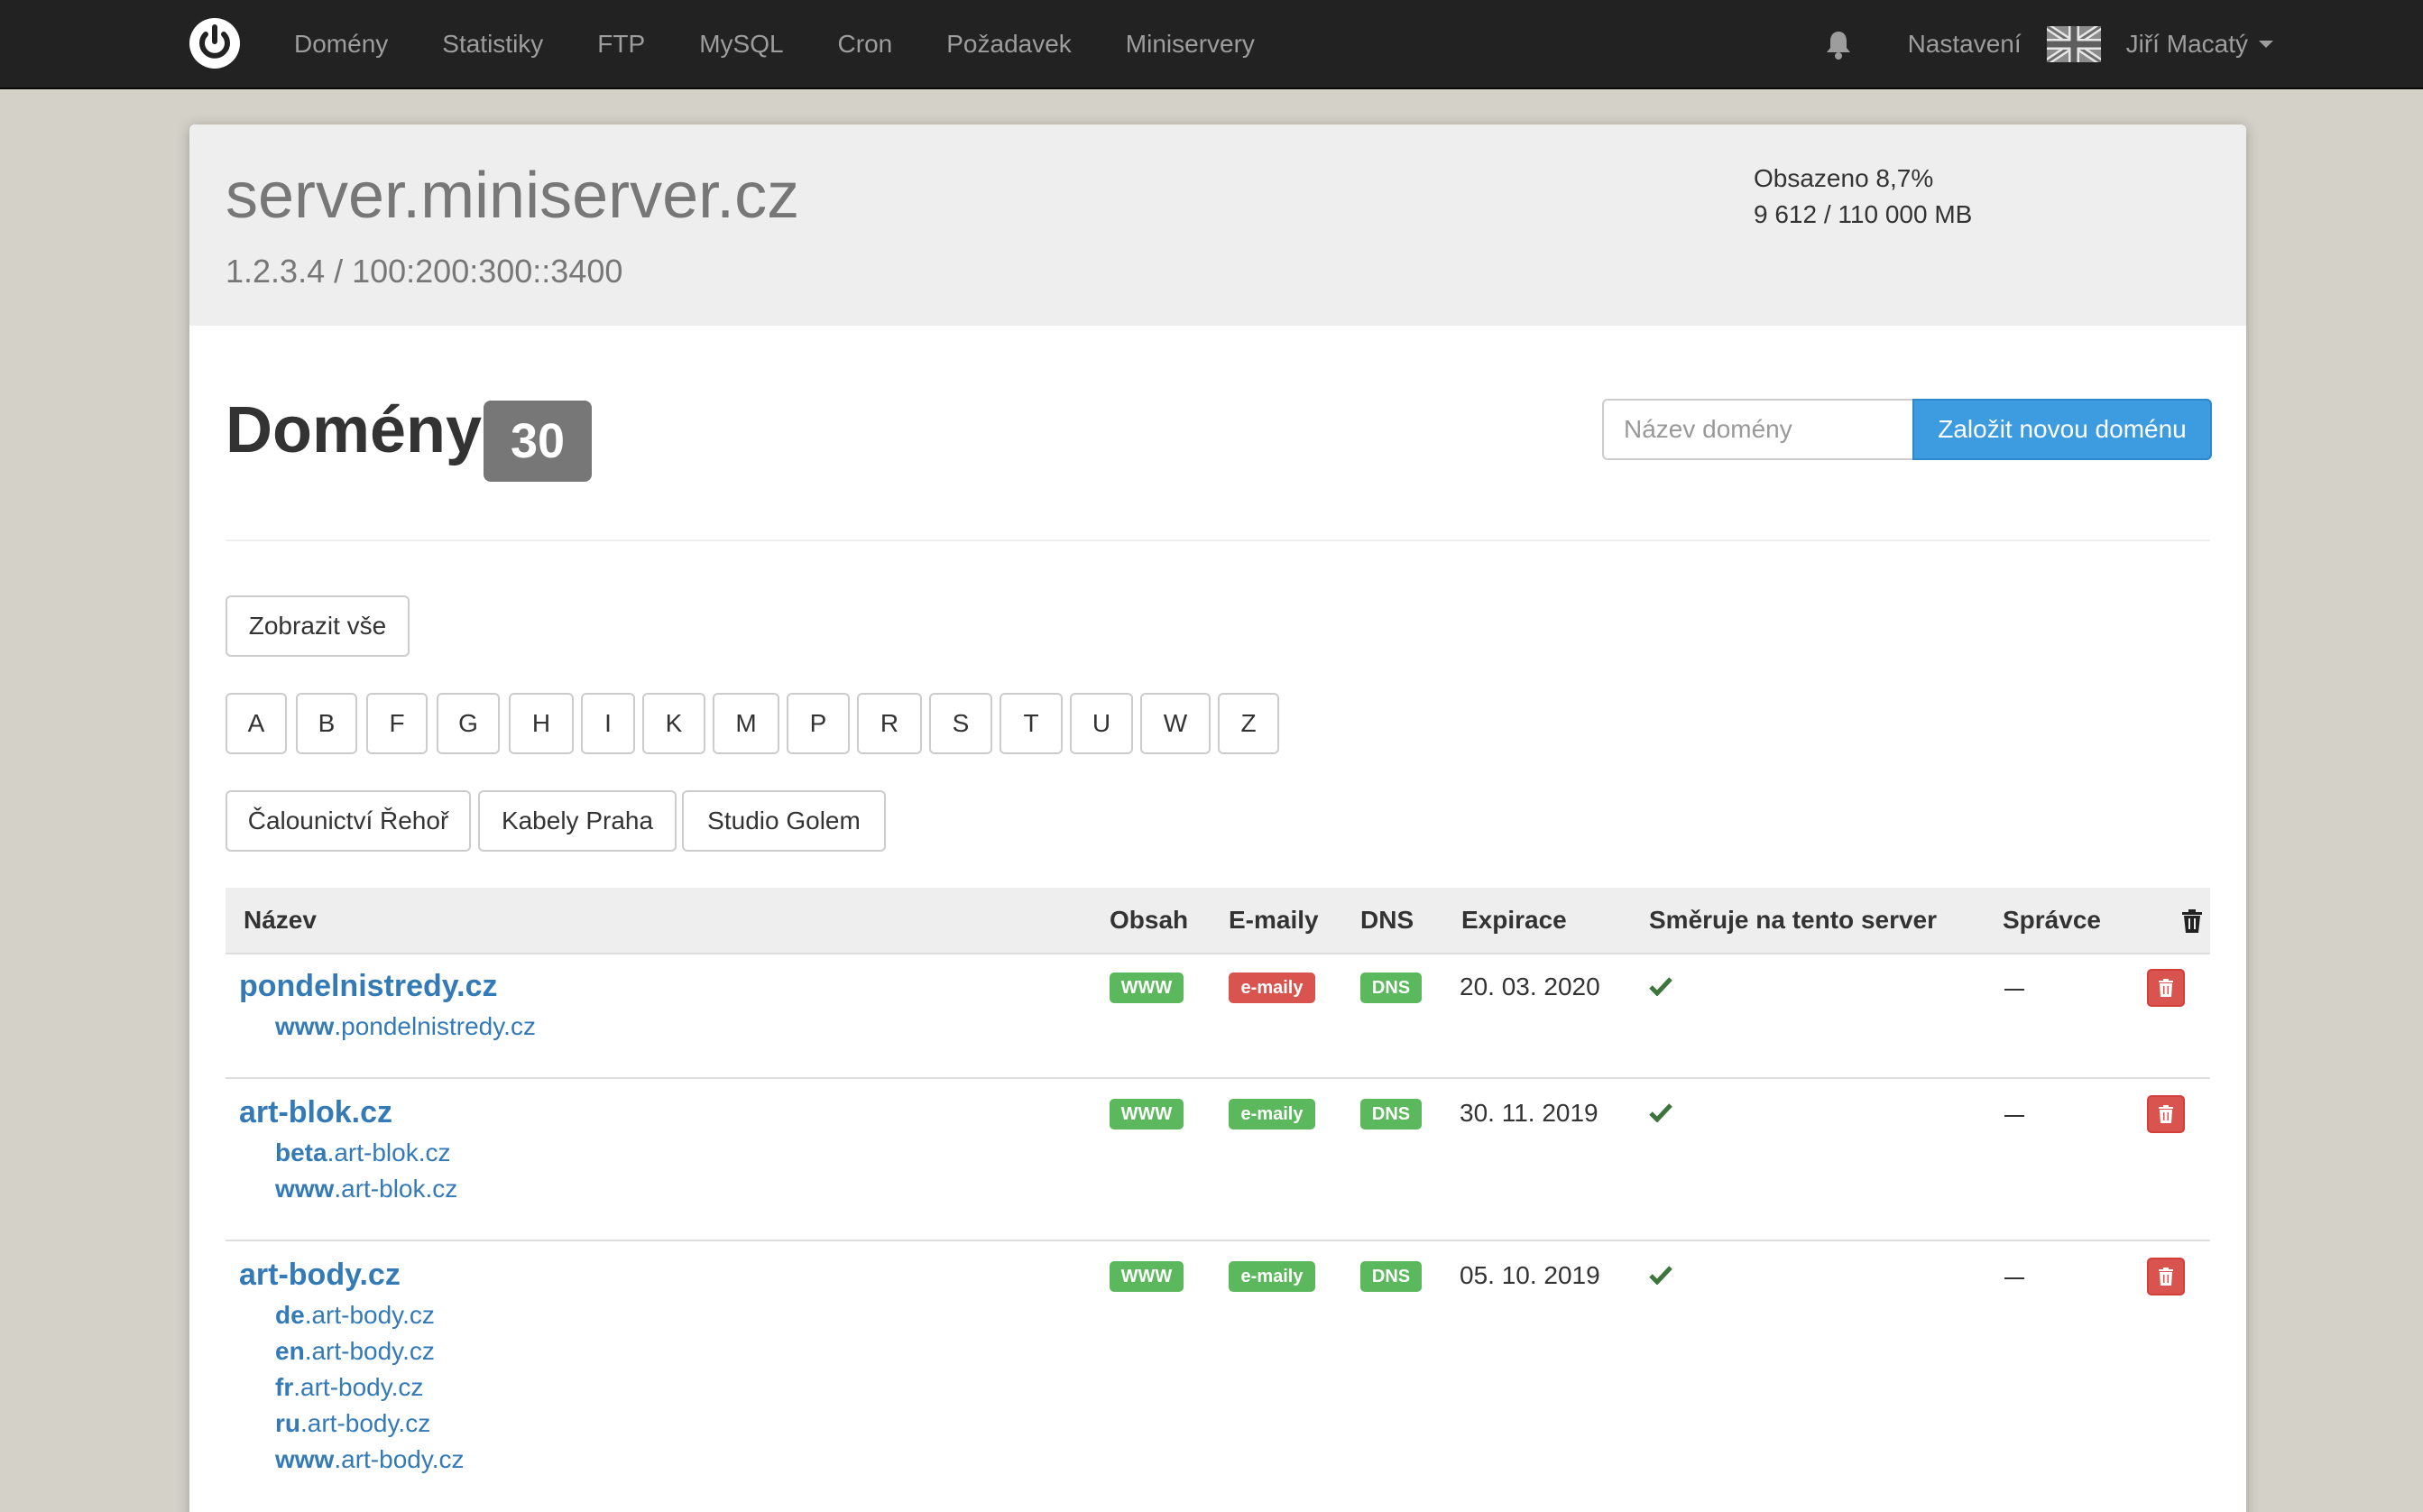 The width and height of the screenshot is (2423, 1512). What do you see at coordinates (468, 723) in the screenshot?
I see `letter-filter-g: G` at bounding box center [468, 723].